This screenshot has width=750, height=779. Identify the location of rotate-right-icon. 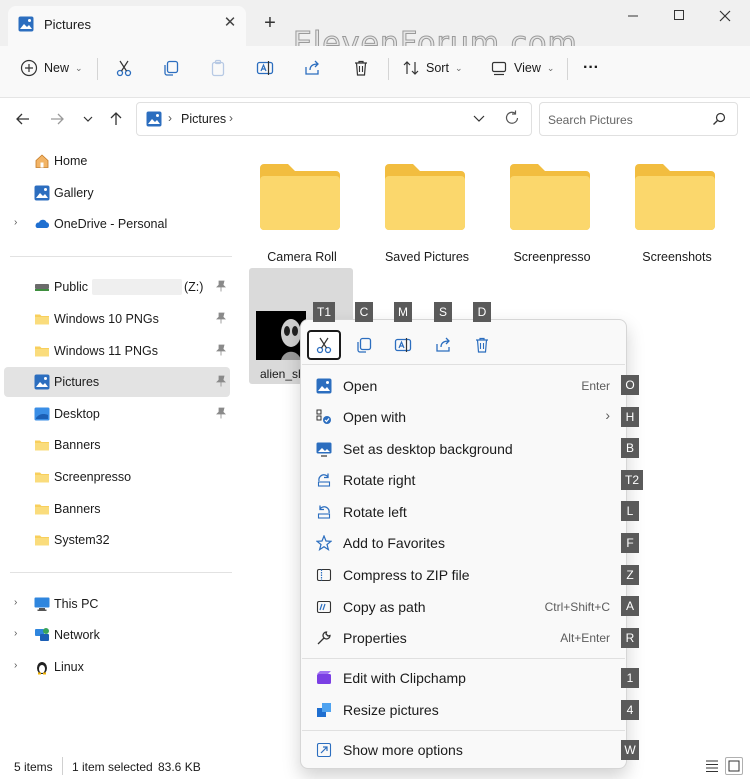
(324, 480).